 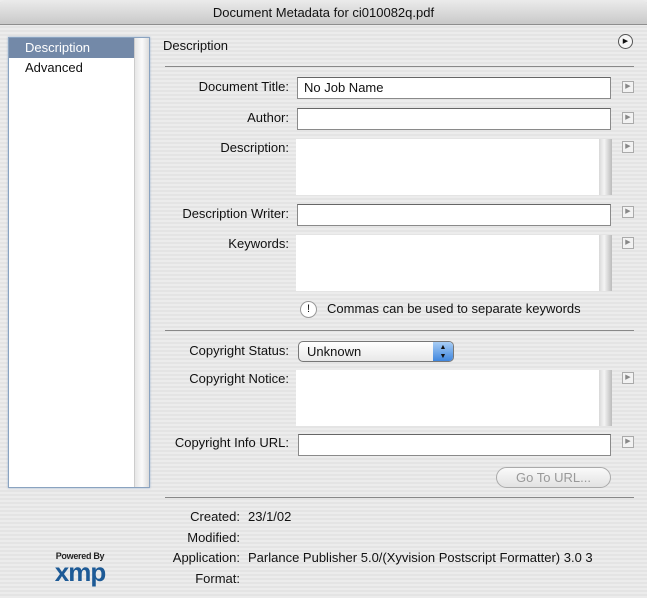 I want to click on sidebar-scrollbar, so click(x=141, y=262).